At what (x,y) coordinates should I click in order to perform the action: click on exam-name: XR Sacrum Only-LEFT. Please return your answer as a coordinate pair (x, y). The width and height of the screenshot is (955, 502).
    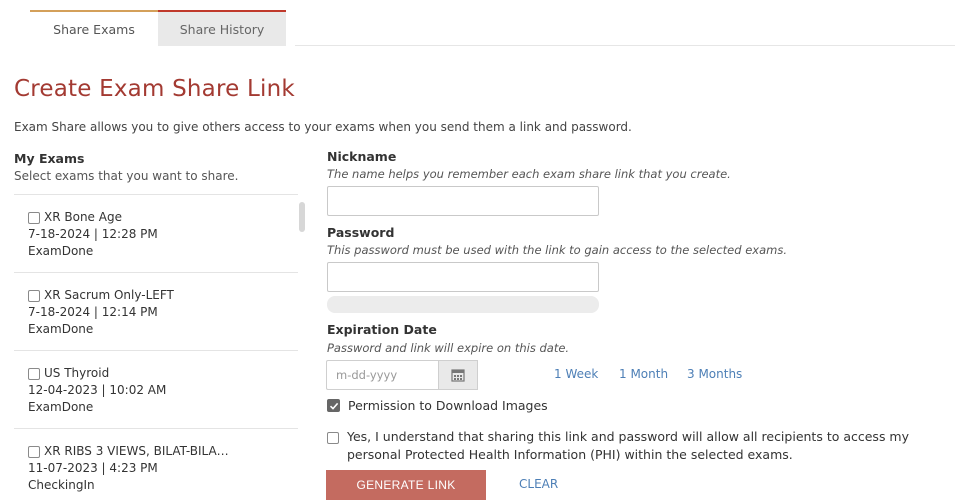
    Looking at the image, I should click on (109, 295).